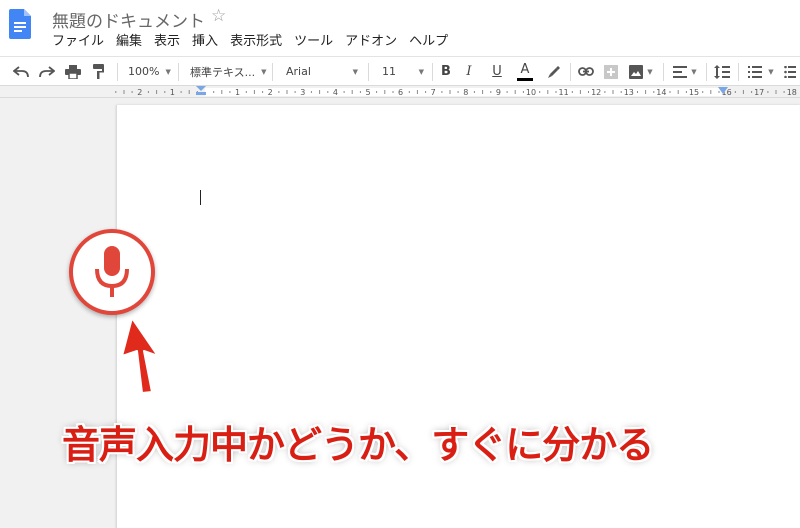  I want to click on left-indent-marker-icon, so click(201, 91).